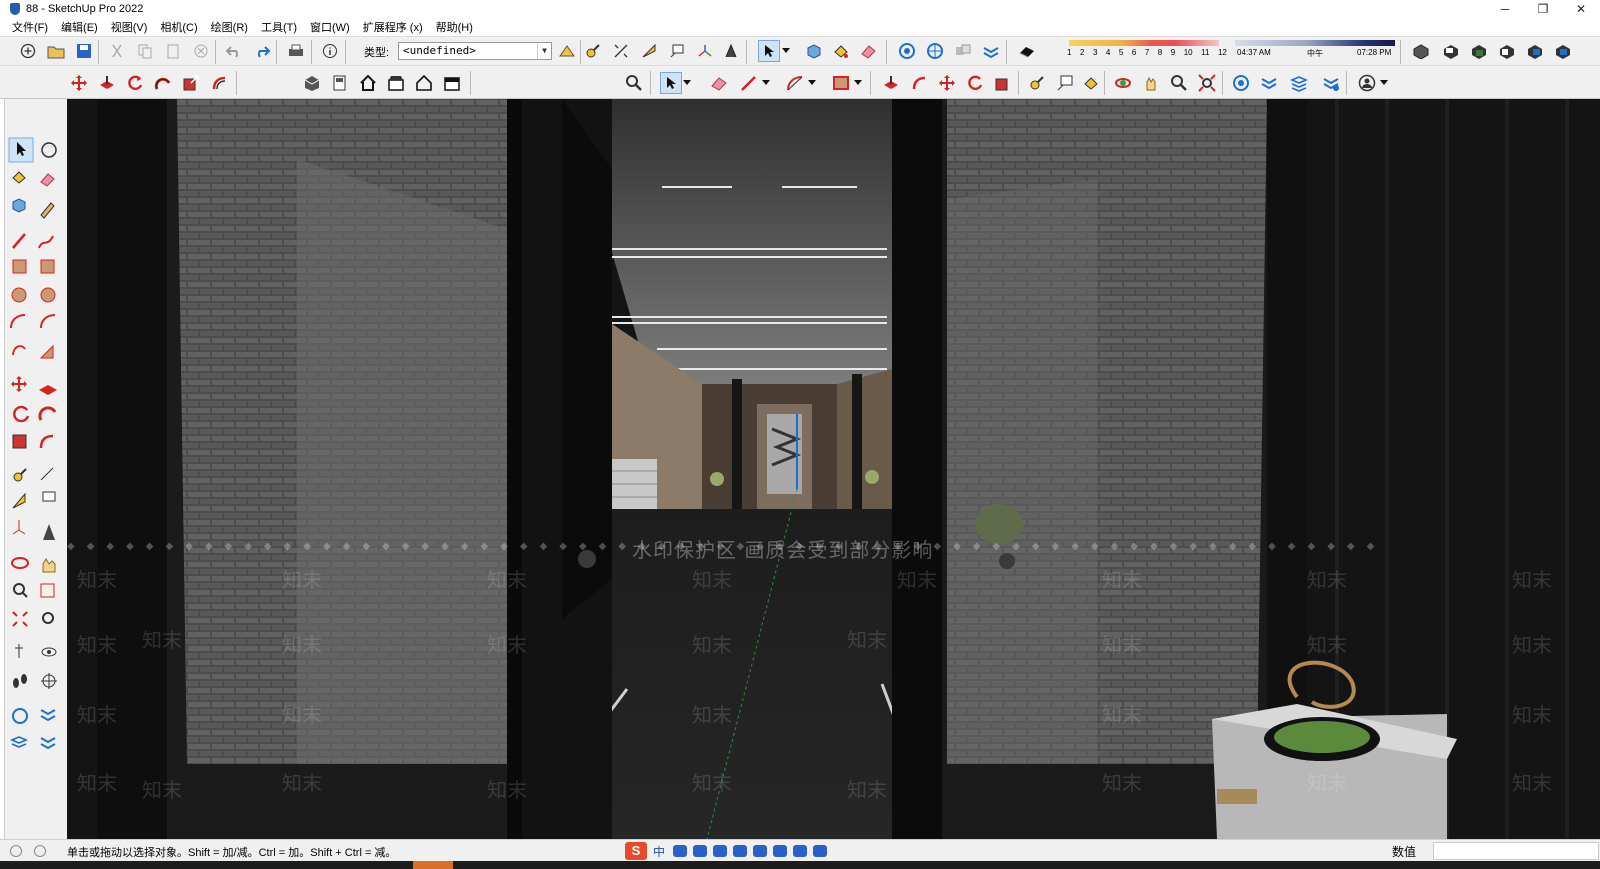  What do you see at coordinates (780, 851) in the screenshot?
I see `toolbox-icon` at bounding box center [780, 851].